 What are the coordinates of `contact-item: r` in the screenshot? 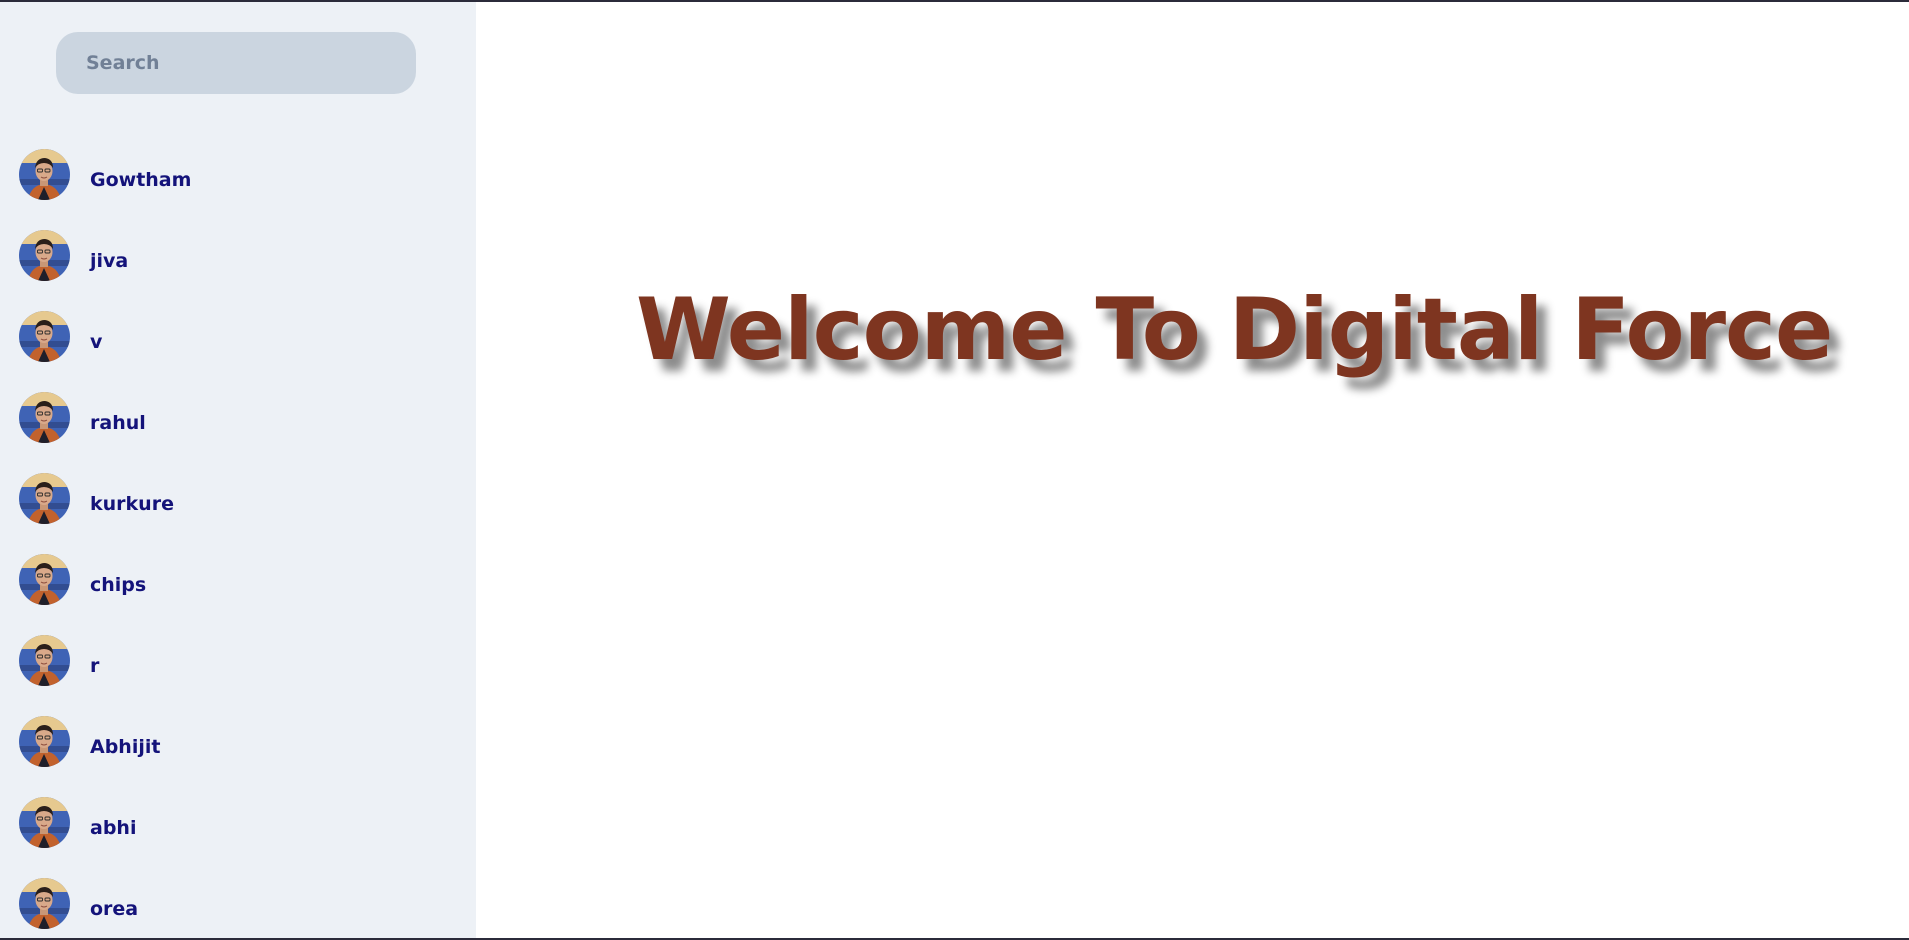 It's located at (238, 665).